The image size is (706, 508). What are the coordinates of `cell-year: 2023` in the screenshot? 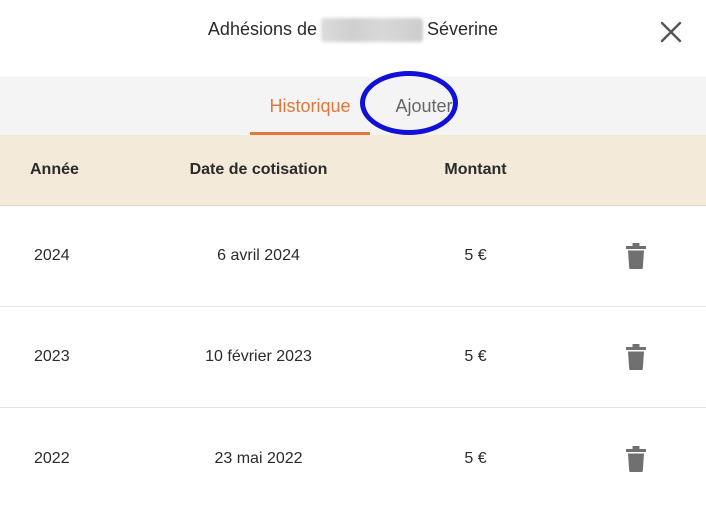 It's located at (52, 356).